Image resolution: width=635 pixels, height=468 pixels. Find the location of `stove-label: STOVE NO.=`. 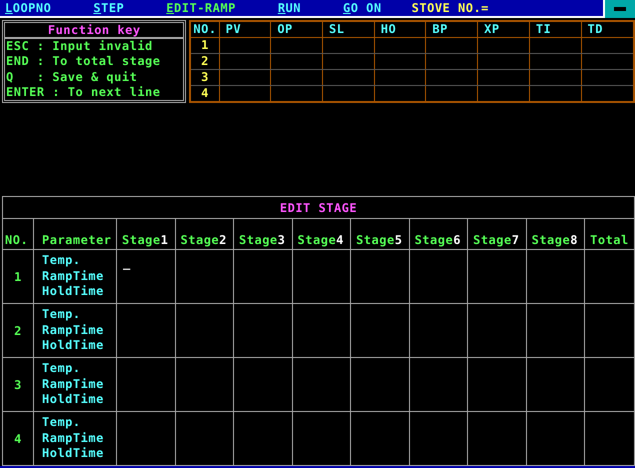

stove-label: STOVE NO.= is located at coordinates (450, 7).